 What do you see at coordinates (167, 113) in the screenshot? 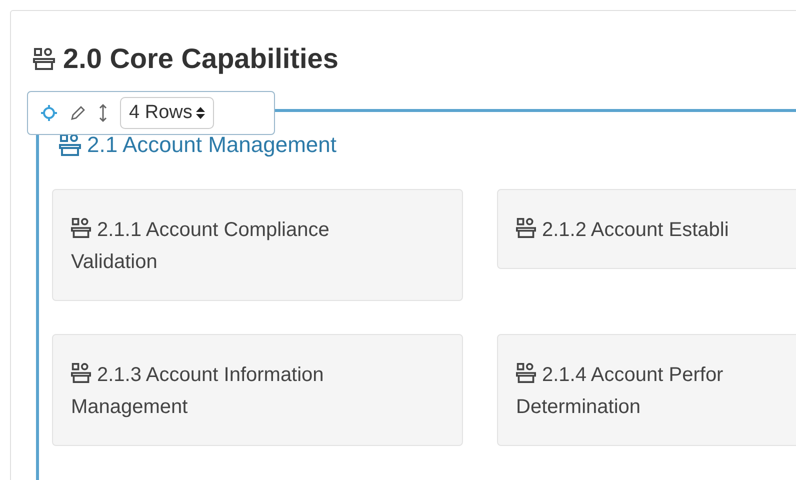
I see `rows-select: 4 Rows` at bounding box center [167, 113].